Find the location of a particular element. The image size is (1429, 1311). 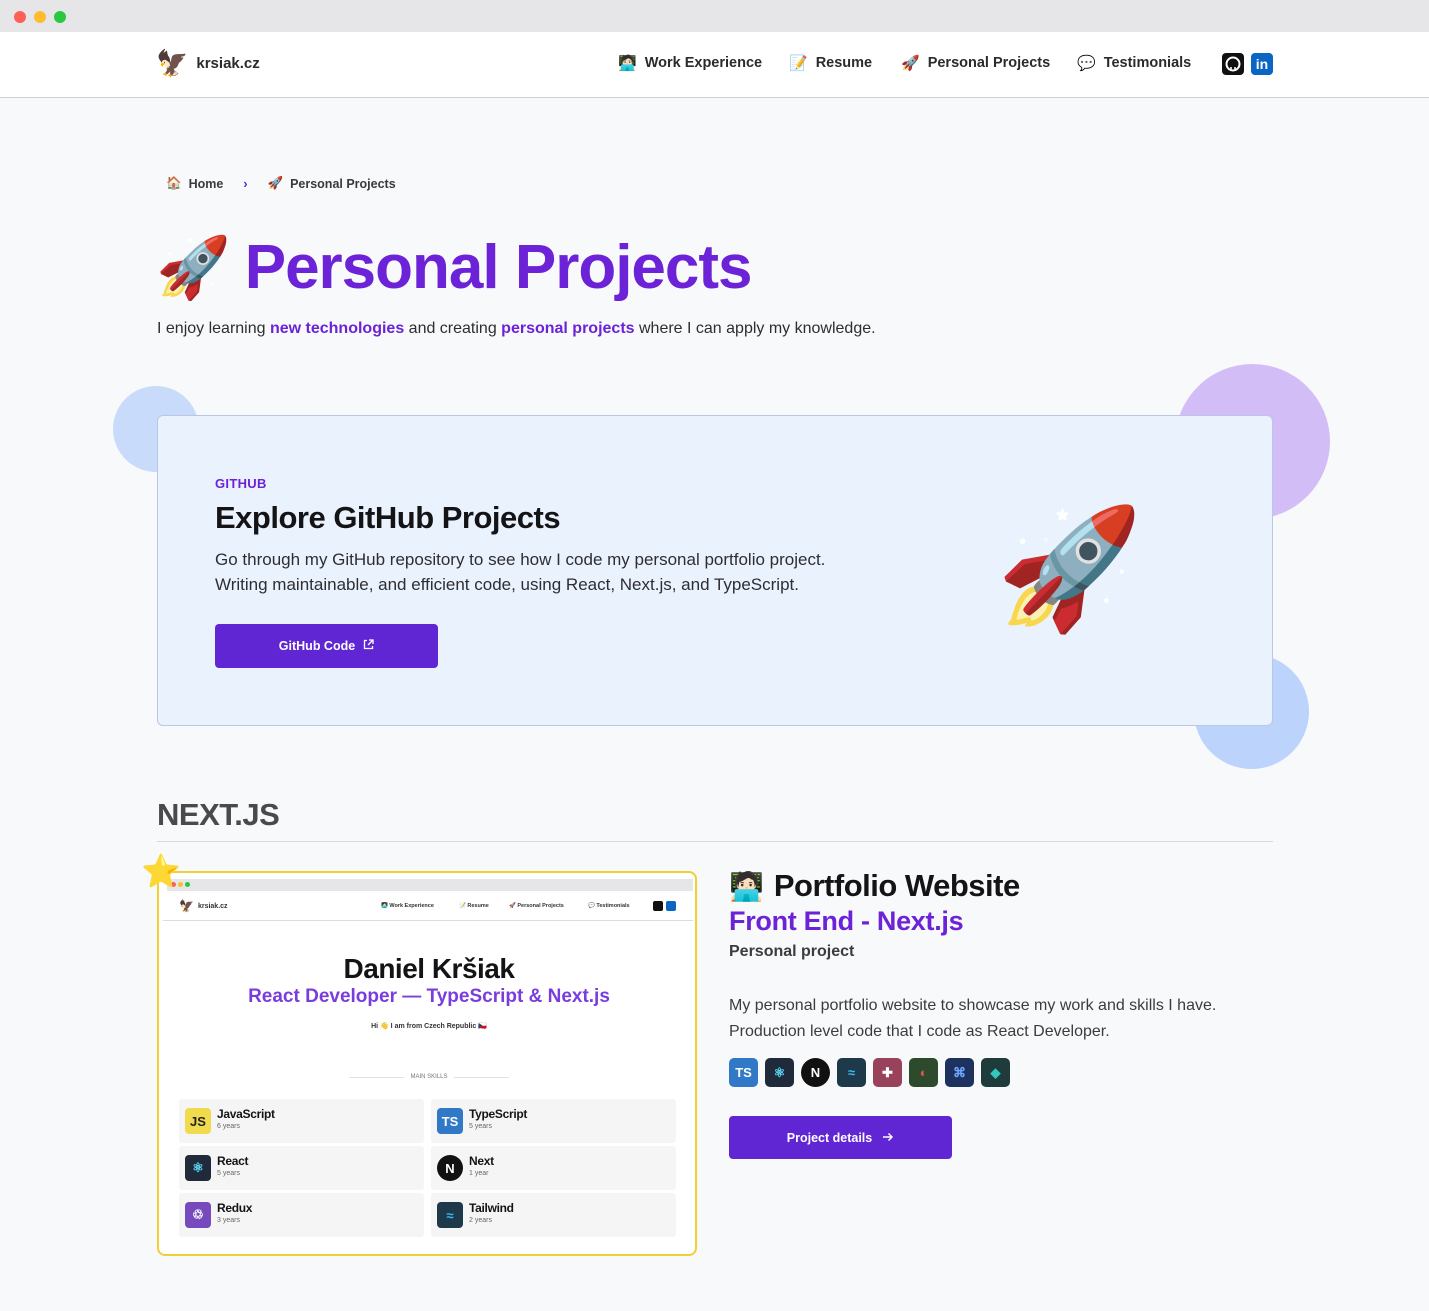

skill-name: React is located at coordinates (233, 1161).